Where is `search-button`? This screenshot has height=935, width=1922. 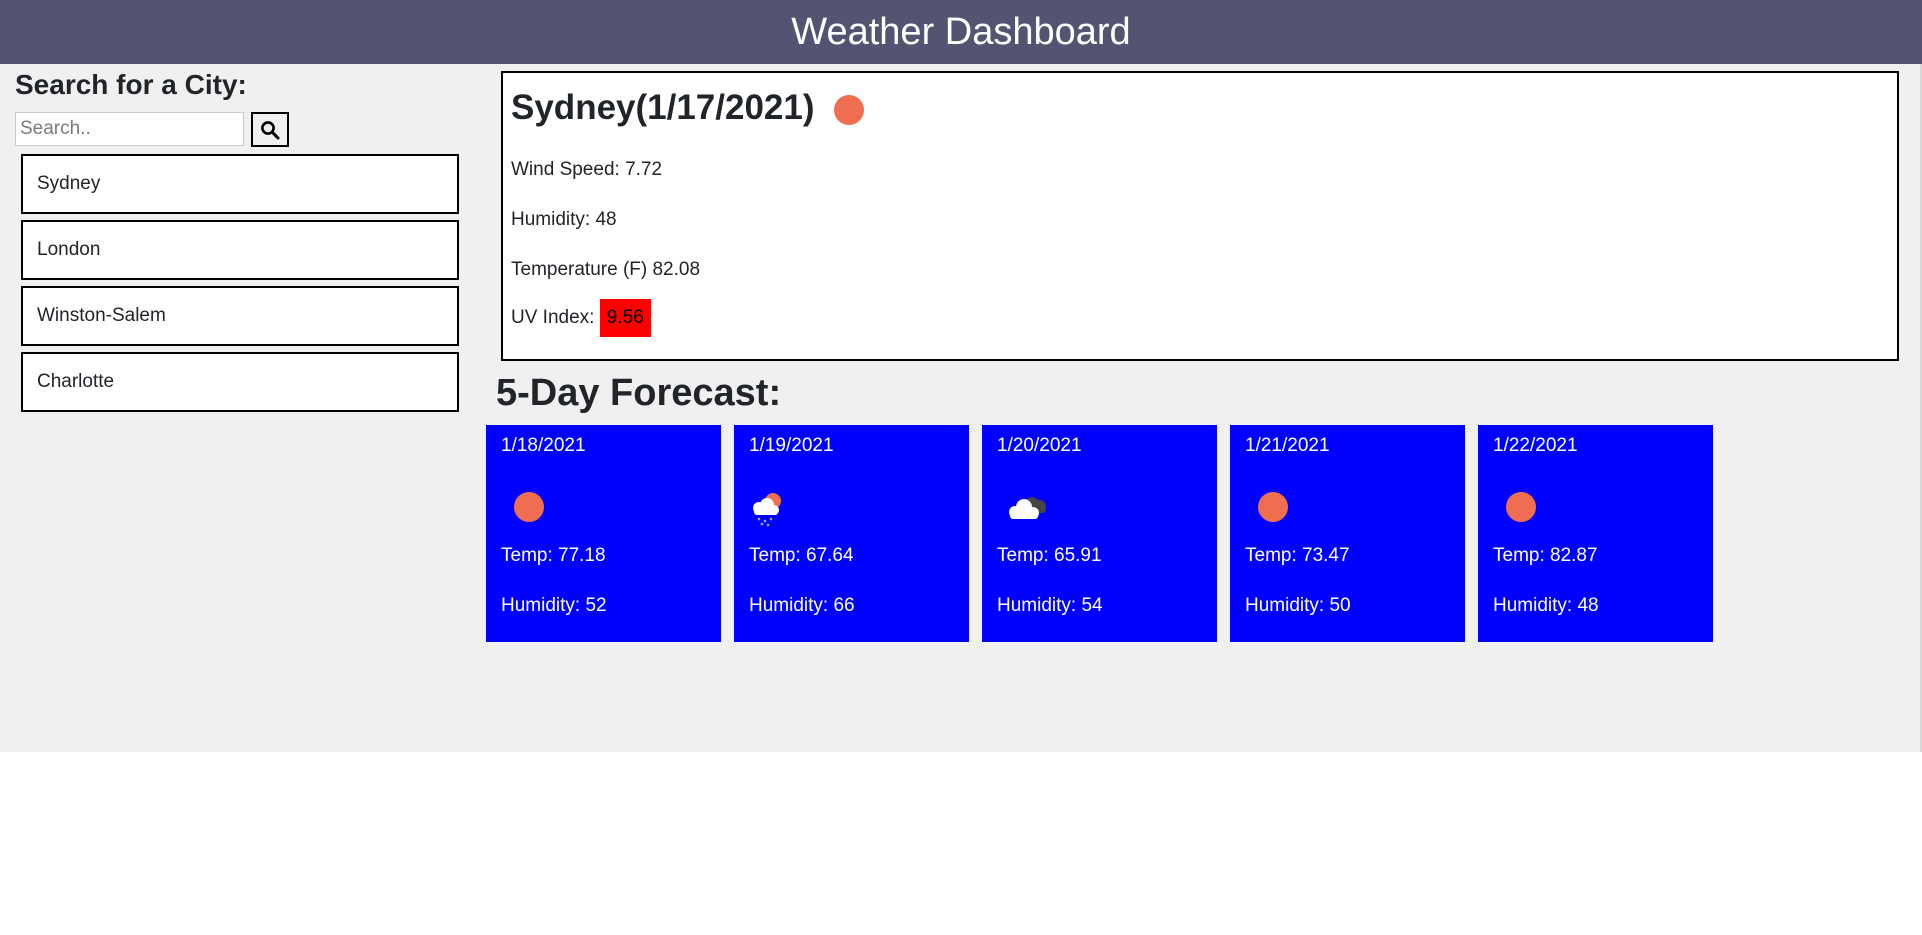 search-button is located at coordinates (270, 129).